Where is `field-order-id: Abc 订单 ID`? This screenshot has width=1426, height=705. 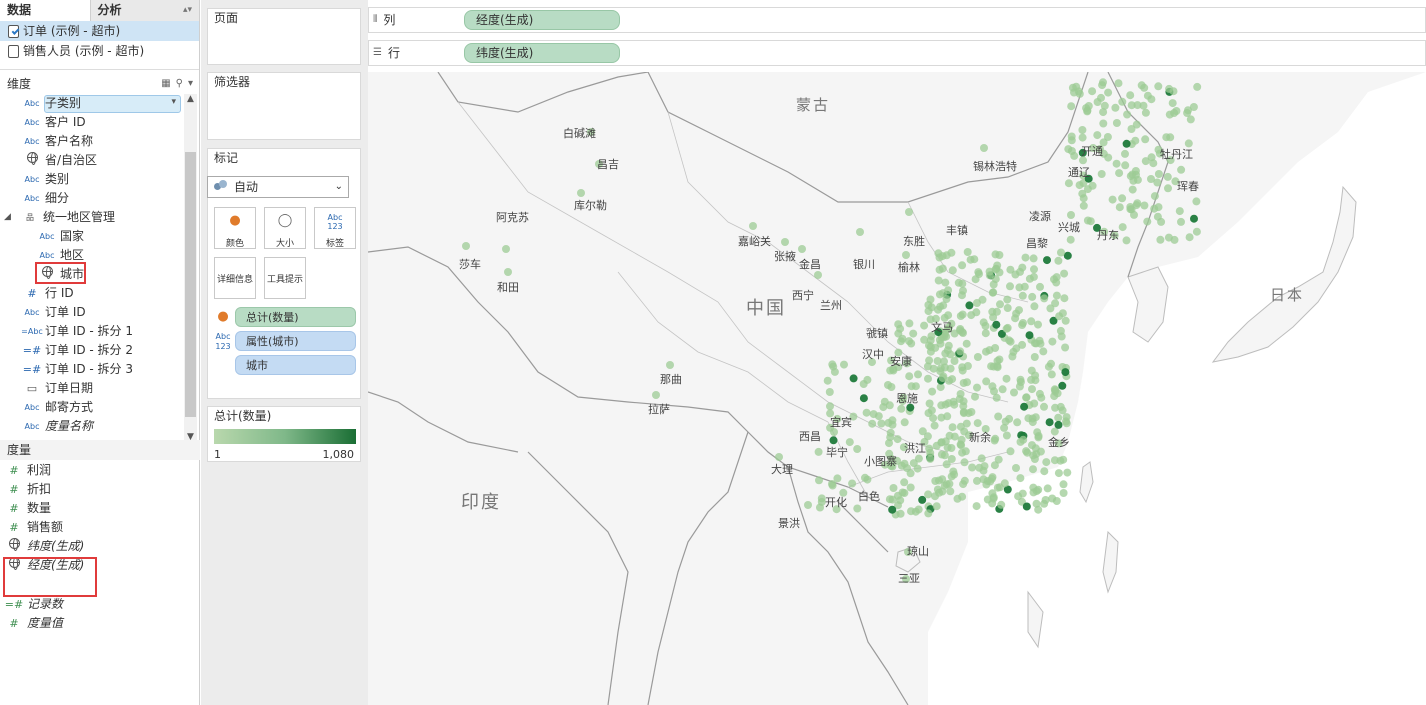
field-order-id: Abc 订单 ID is located at coordinates (53, 312).